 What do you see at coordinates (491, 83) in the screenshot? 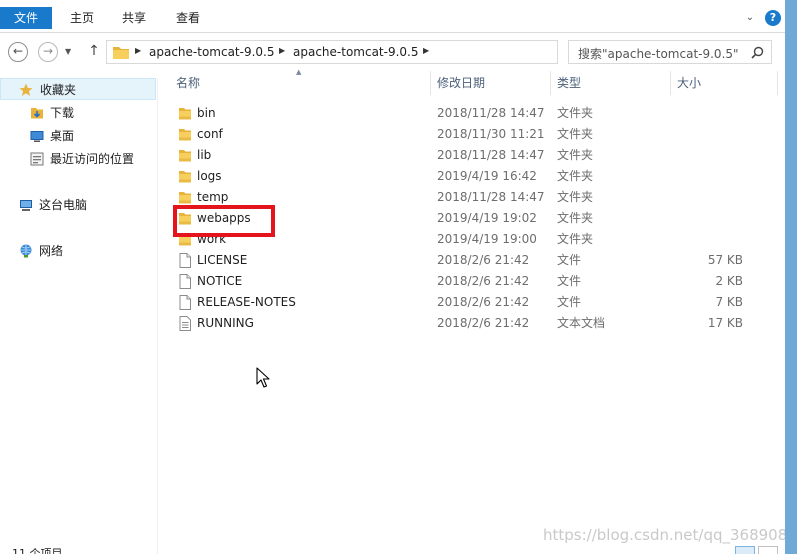
I see `column-header-date-modified: 修改日期` at bounding box center [491, 83].